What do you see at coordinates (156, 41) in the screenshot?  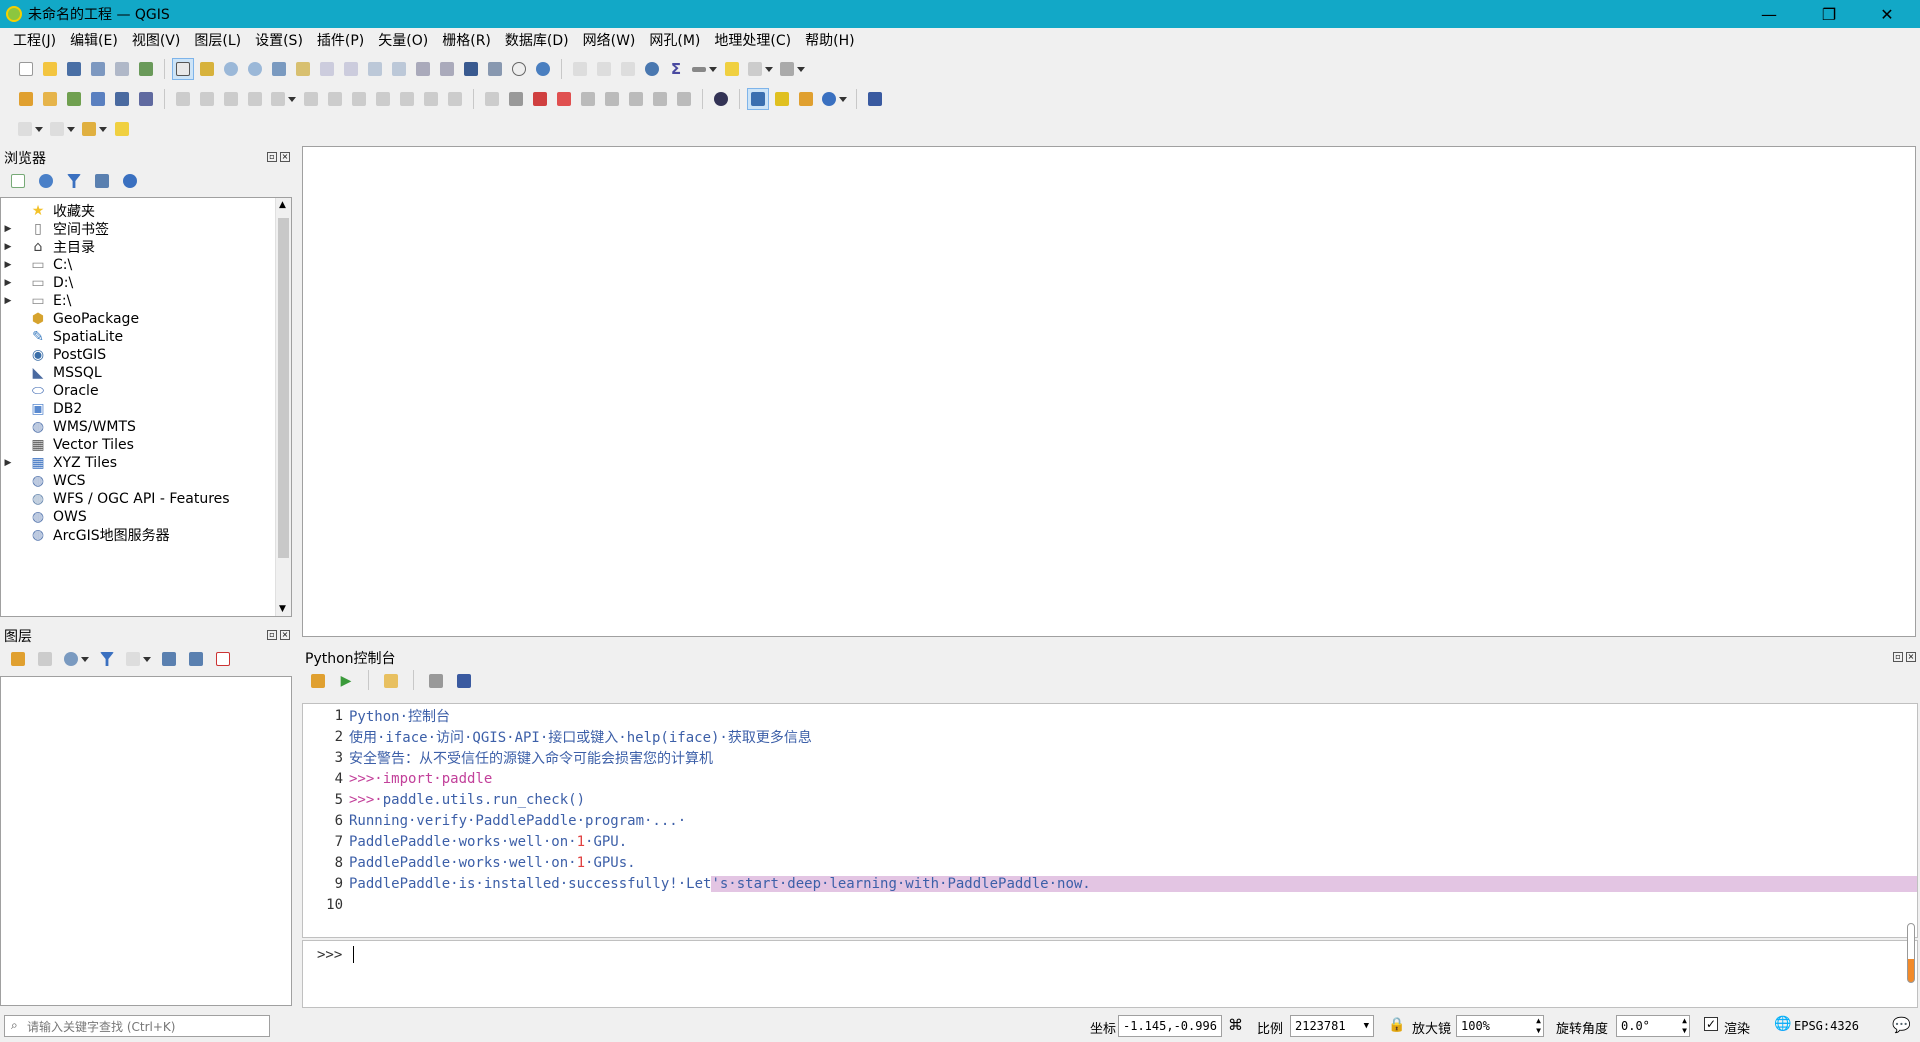 I see `menu-view: 视图(V)` at bounding box center [156, 41].